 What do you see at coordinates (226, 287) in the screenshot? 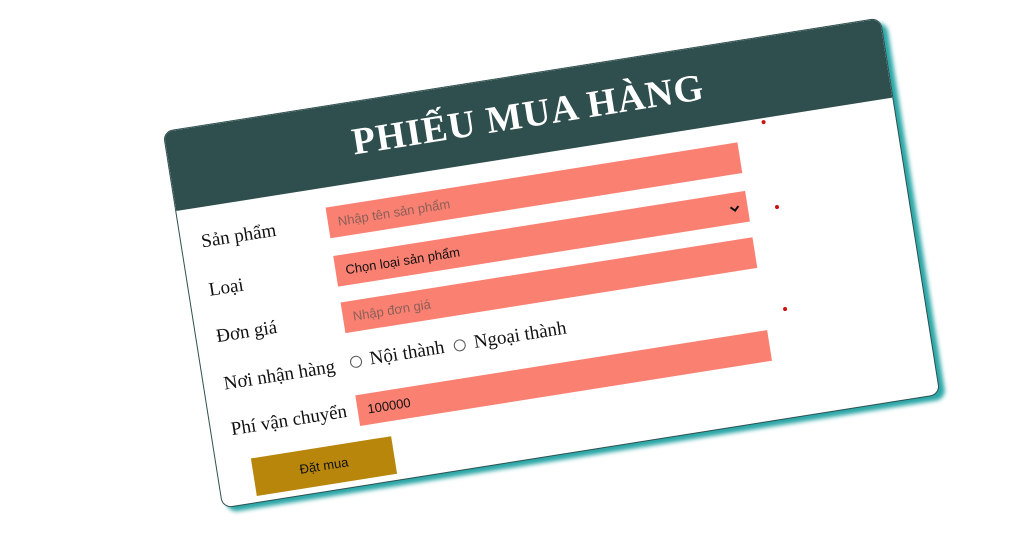
I see `type-label: Loại` at bounding box center [226, 287].